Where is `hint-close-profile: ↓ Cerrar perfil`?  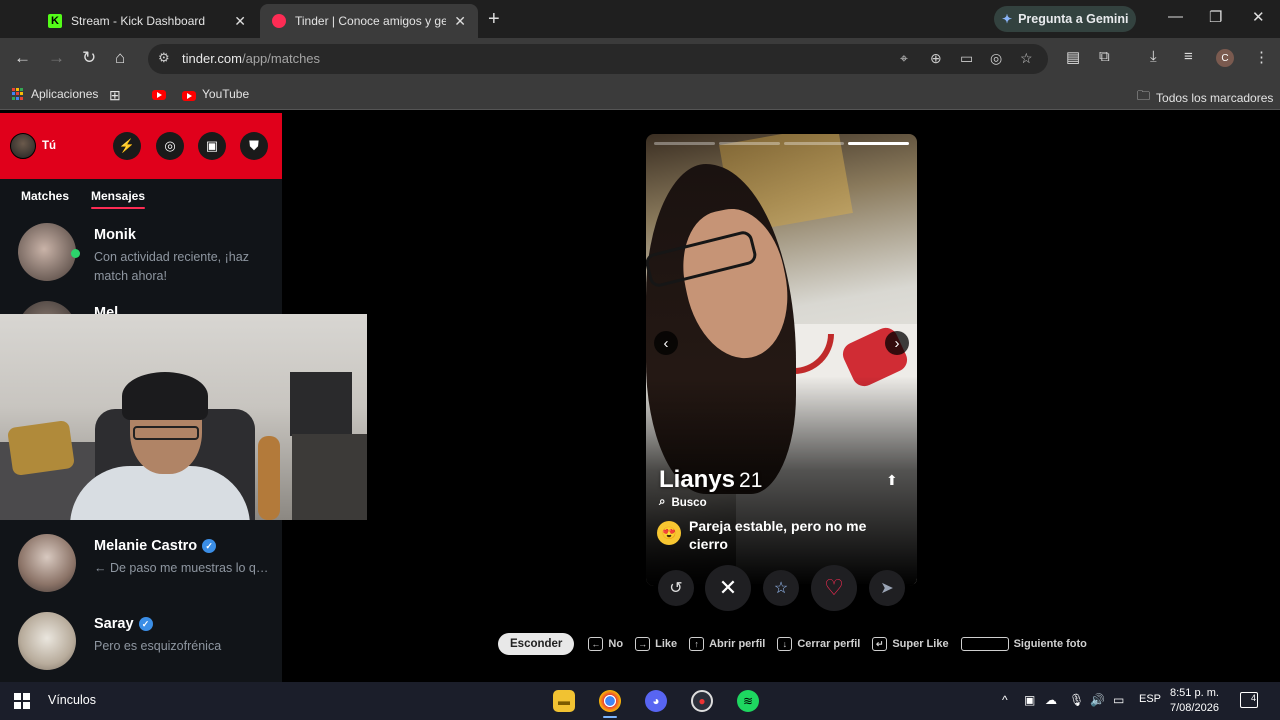
hint-close-profile: ↓ Cerrar perfil is located at coordinates (818, 644).